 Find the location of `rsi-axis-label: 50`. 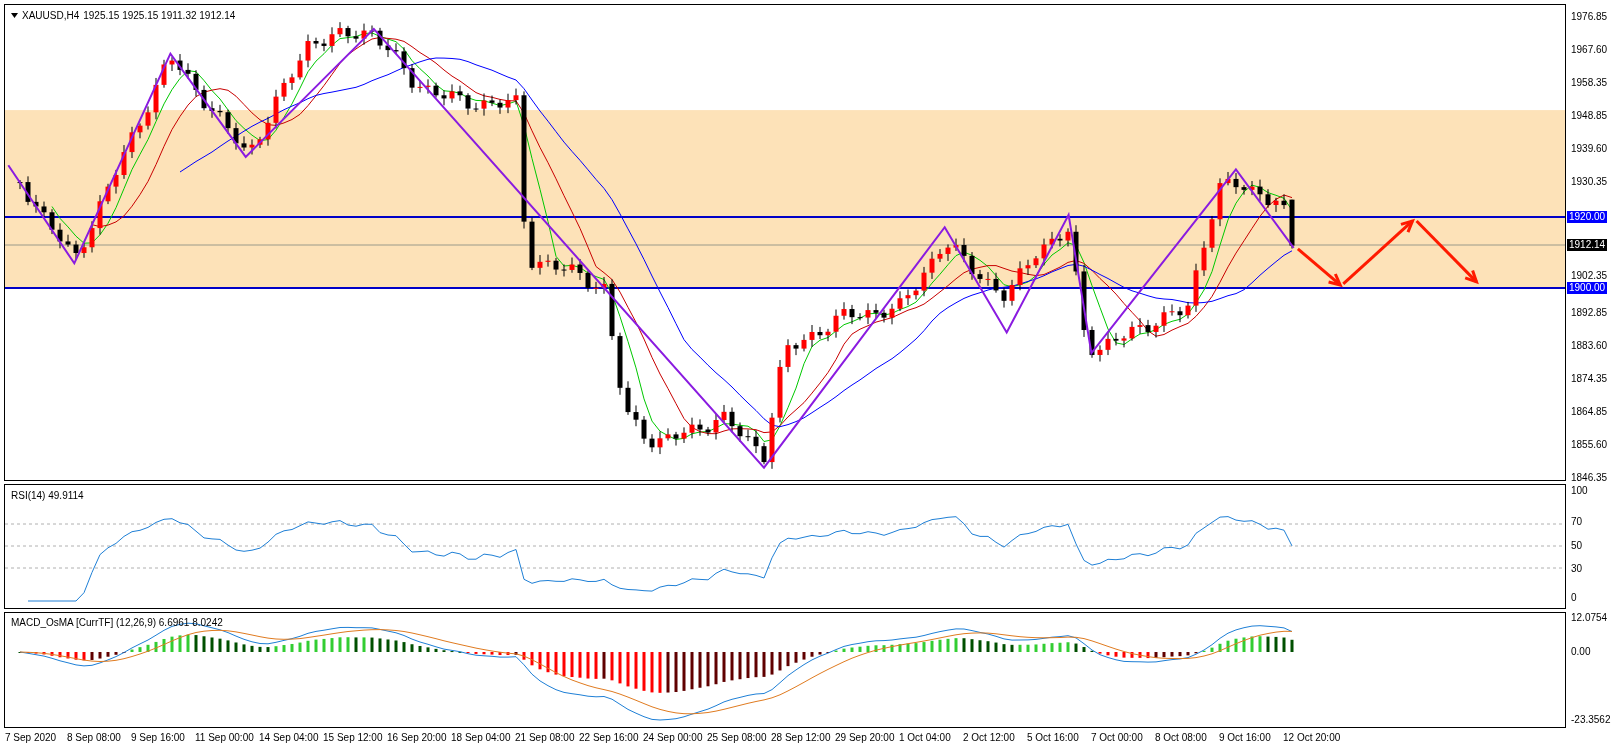

rsi-axis-label: 50 is located at coordinates (1577, 546).